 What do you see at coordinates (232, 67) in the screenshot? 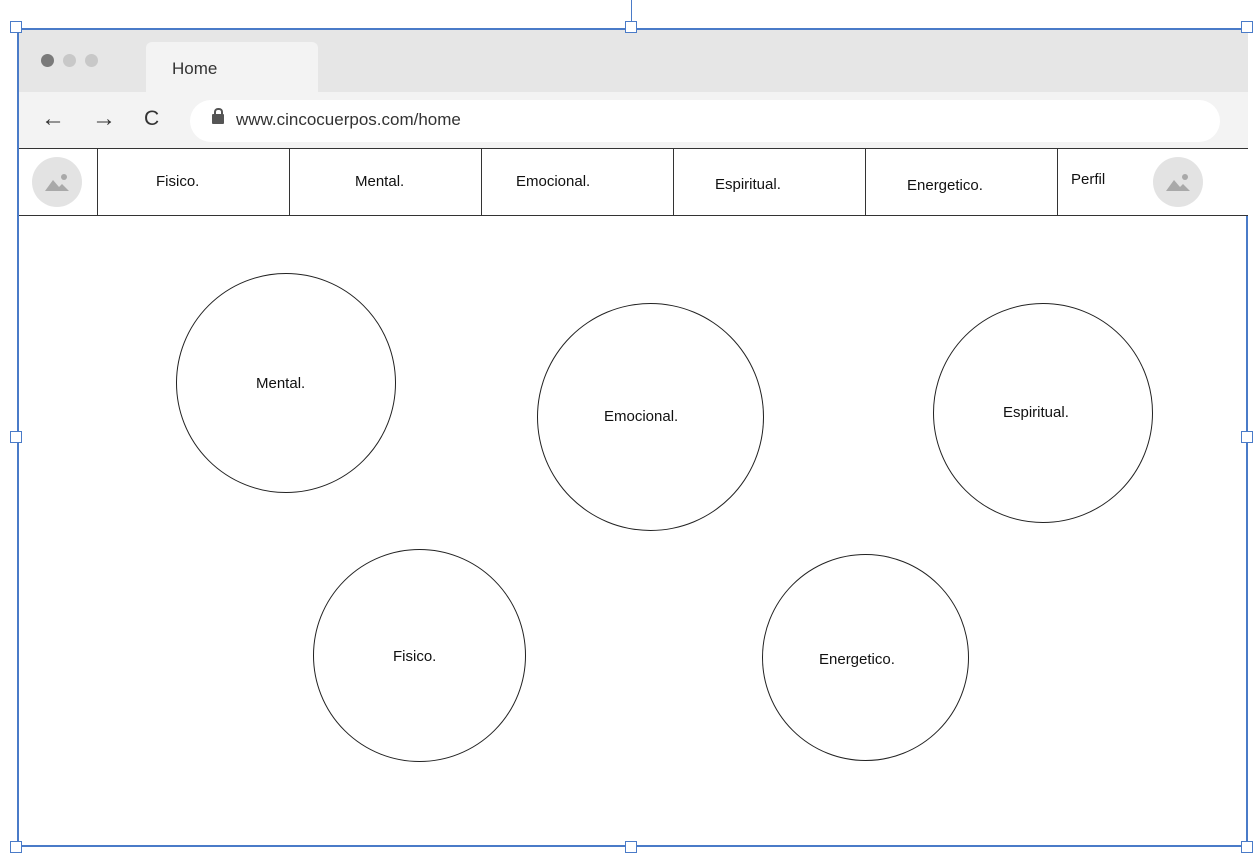
I see `browser-tab-home: Home` at bounding box center [232, 67].